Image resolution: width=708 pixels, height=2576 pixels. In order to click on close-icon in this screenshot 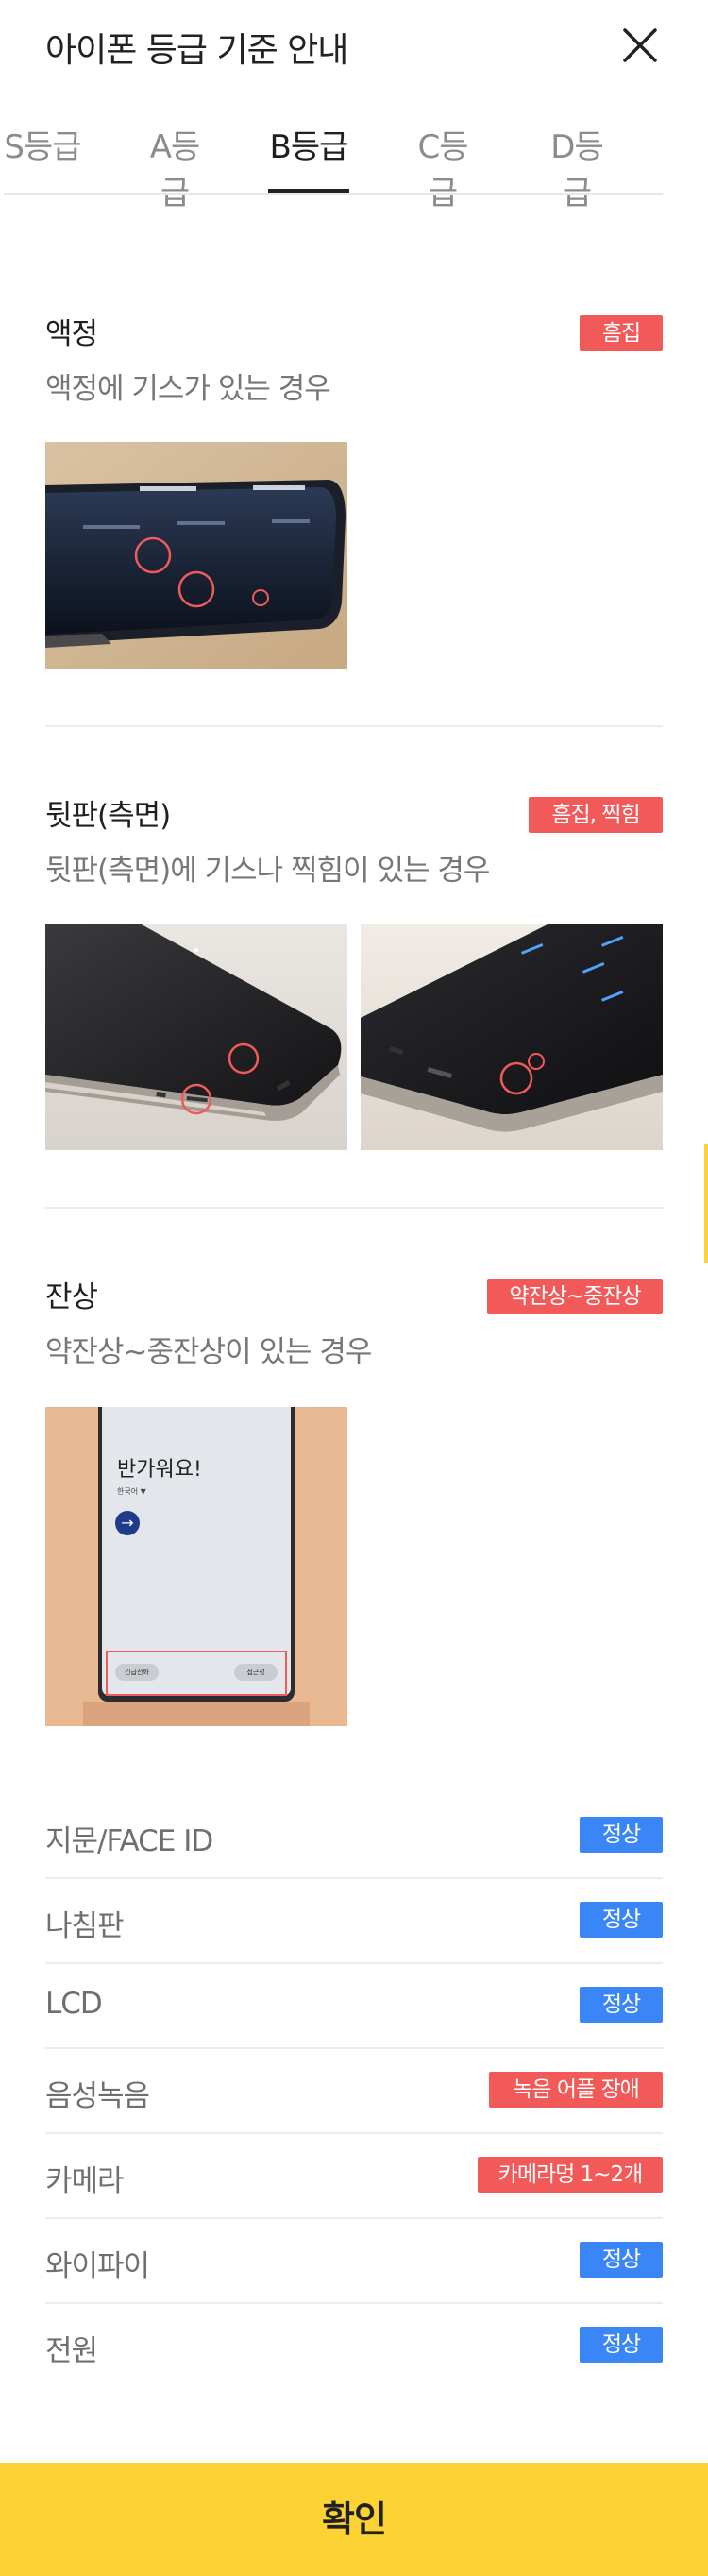, I will do `click(640, 45)`.